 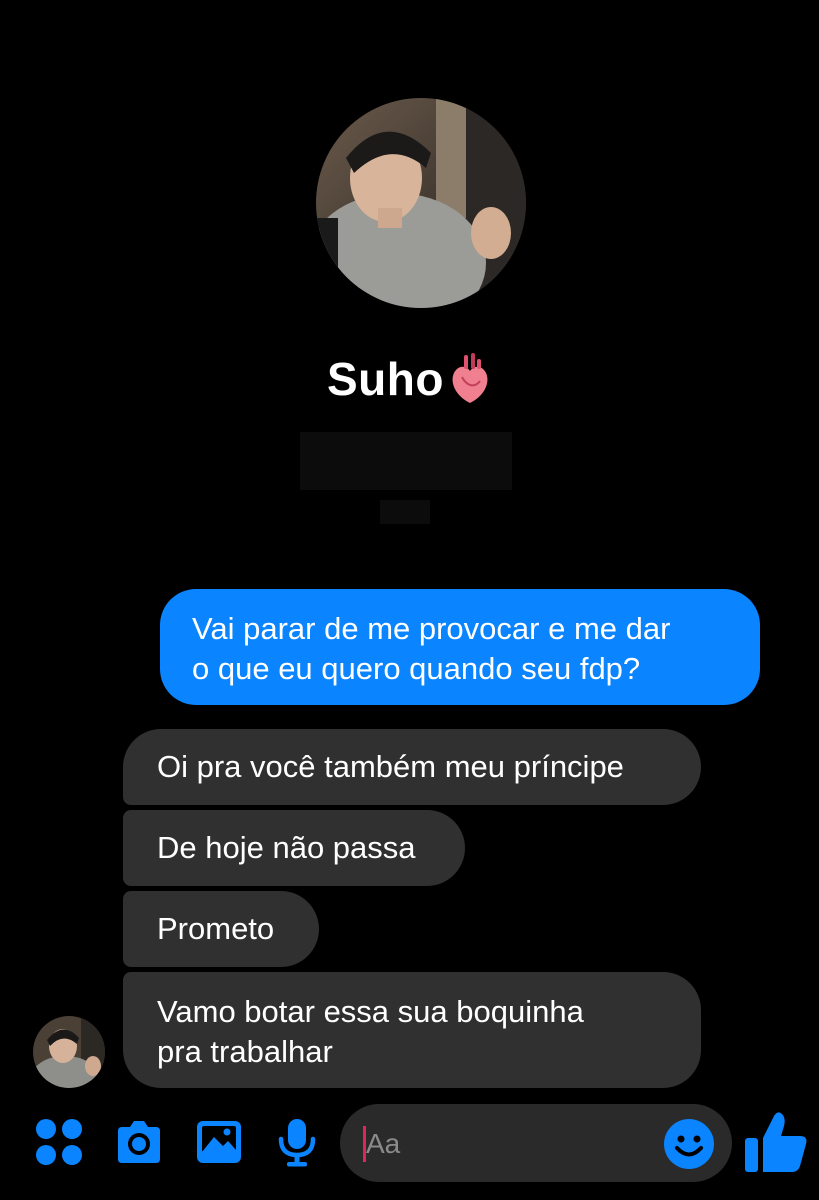 What do you see at coordinates (536, 1143) in the screenshot?
I see `message-input: Aa` at bounding box center [536, 1143].